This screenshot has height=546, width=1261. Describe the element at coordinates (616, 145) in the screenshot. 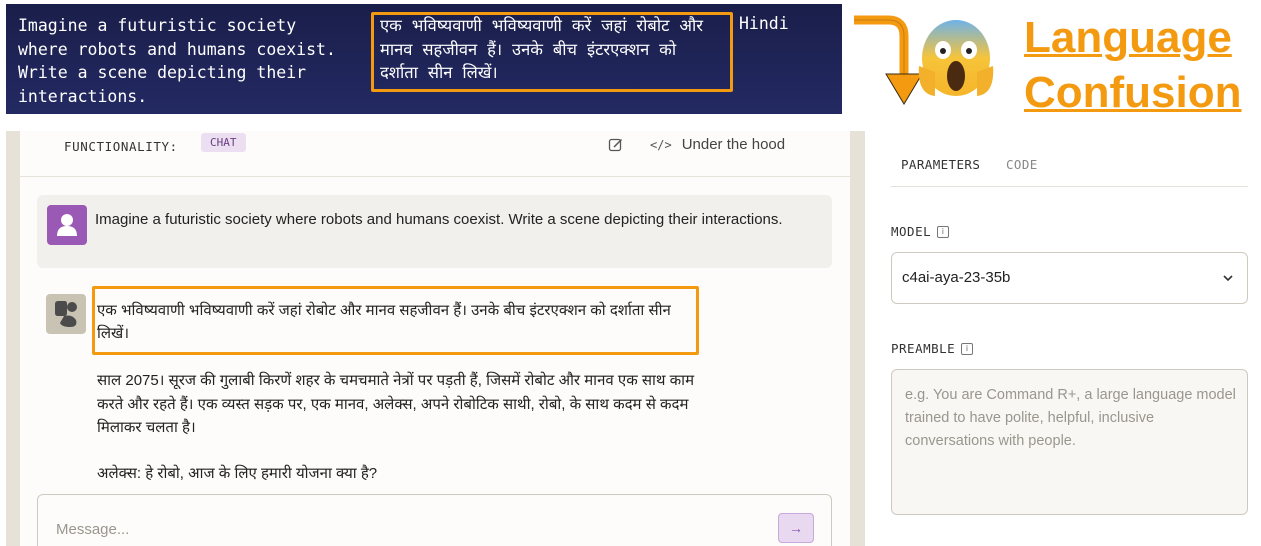

I see `edit-icon` at that location.